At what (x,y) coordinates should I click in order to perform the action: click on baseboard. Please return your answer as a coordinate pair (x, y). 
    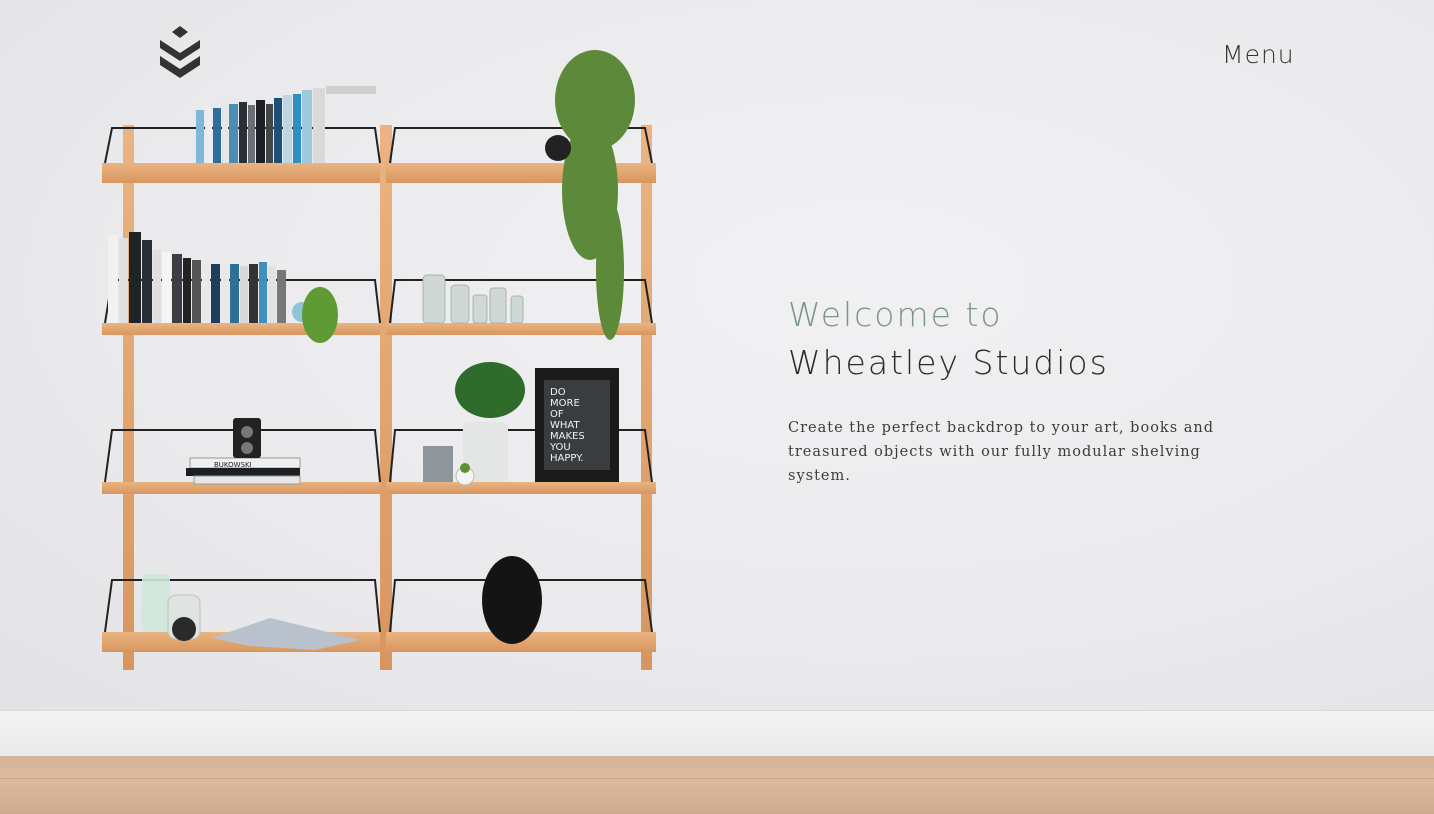
    Looking at the image, I should click on (717, 733).